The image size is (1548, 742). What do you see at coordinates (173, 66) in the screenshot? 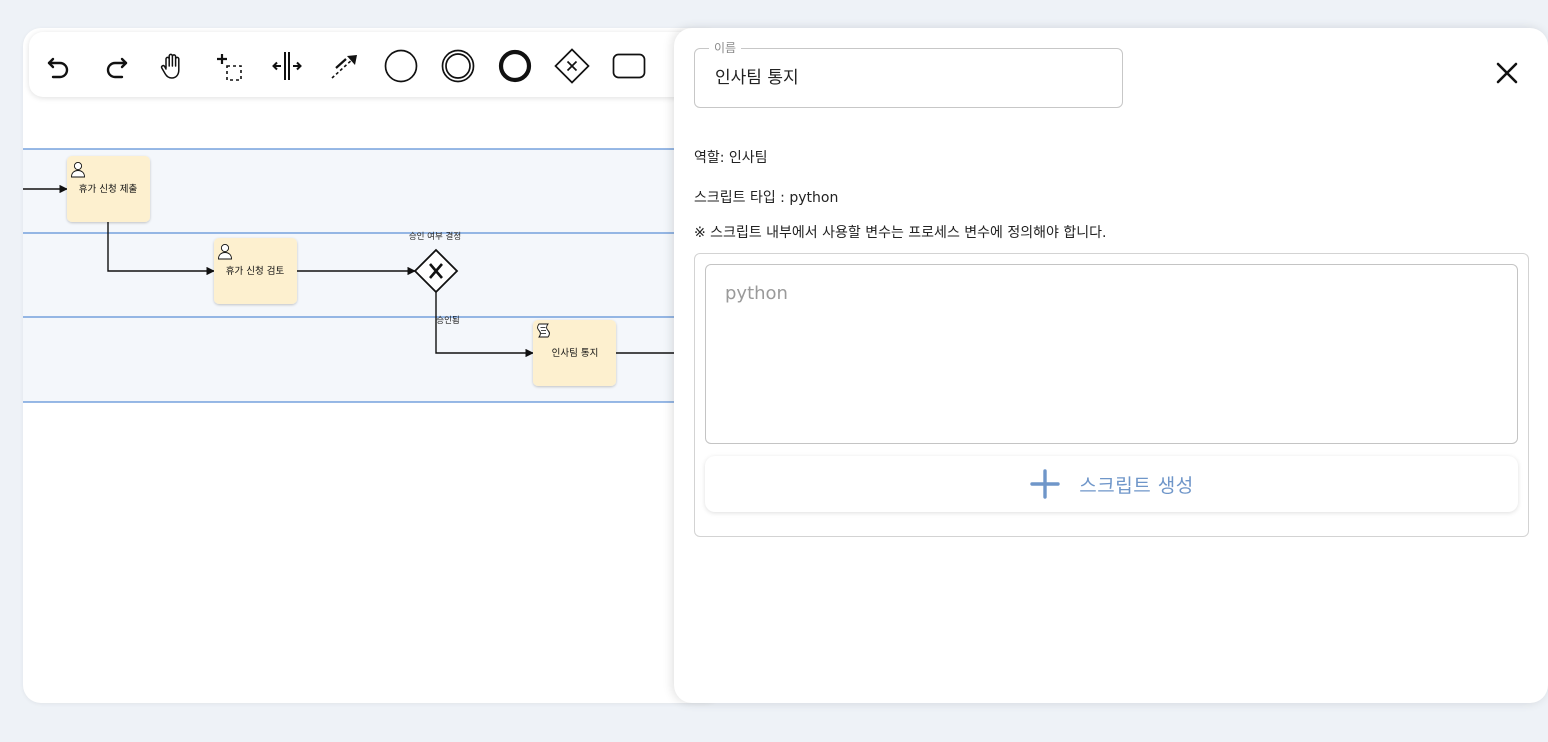
I see `hand-tool-icon` at bounding box center [173, 66].